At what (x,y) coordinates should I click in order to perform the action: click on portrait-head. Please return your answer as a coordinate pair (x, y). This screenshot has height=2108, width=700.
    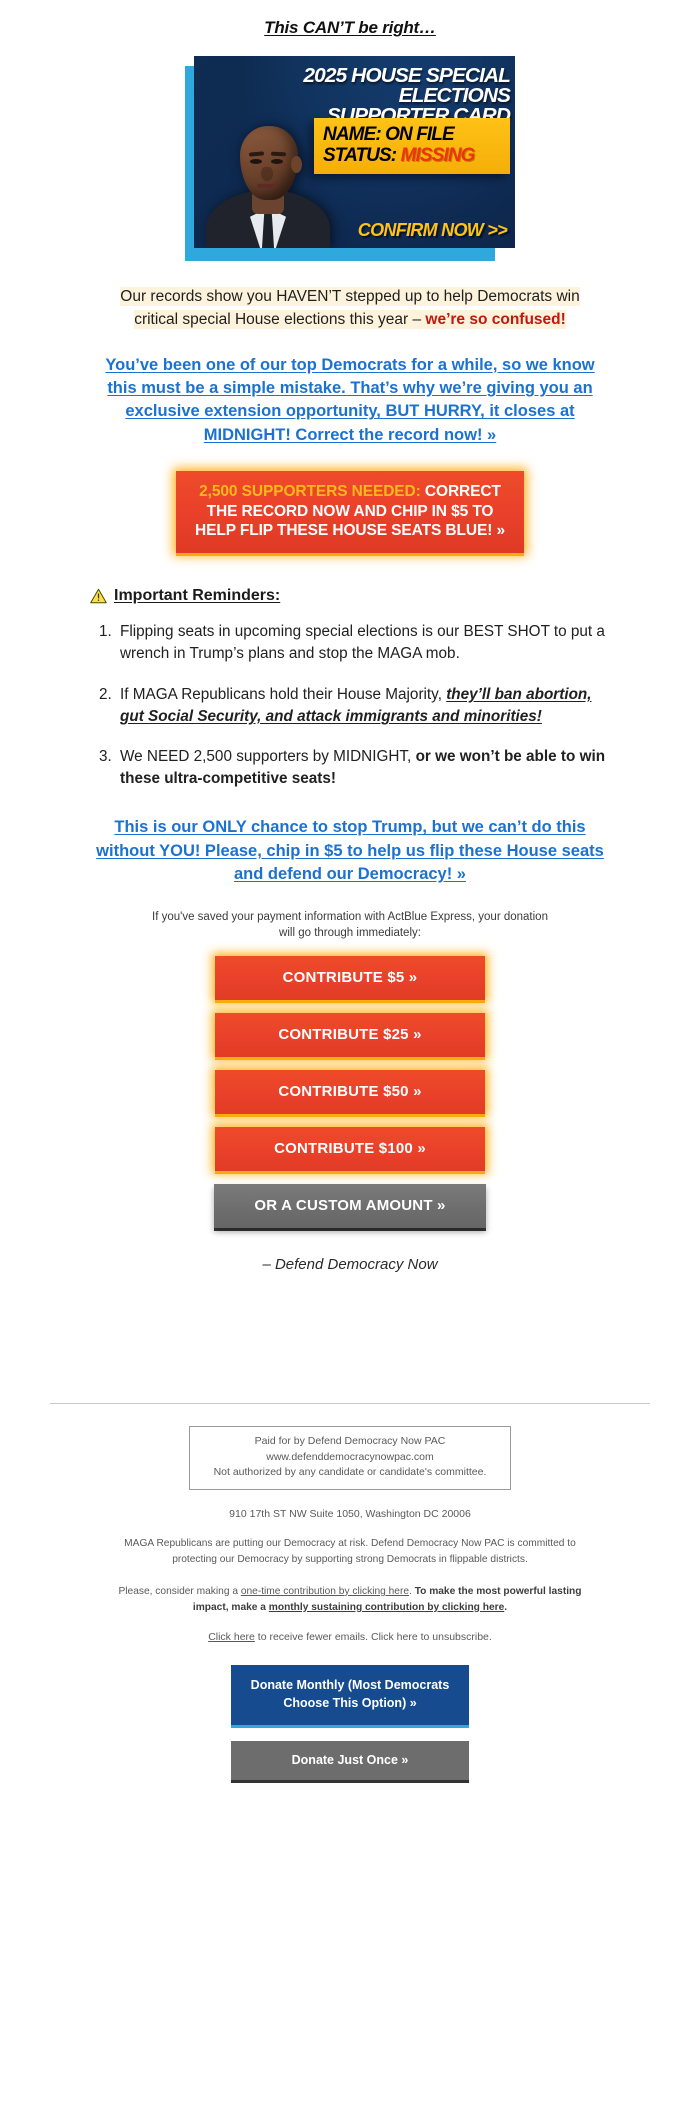
    Looking at the image, I should click on (271, 163).